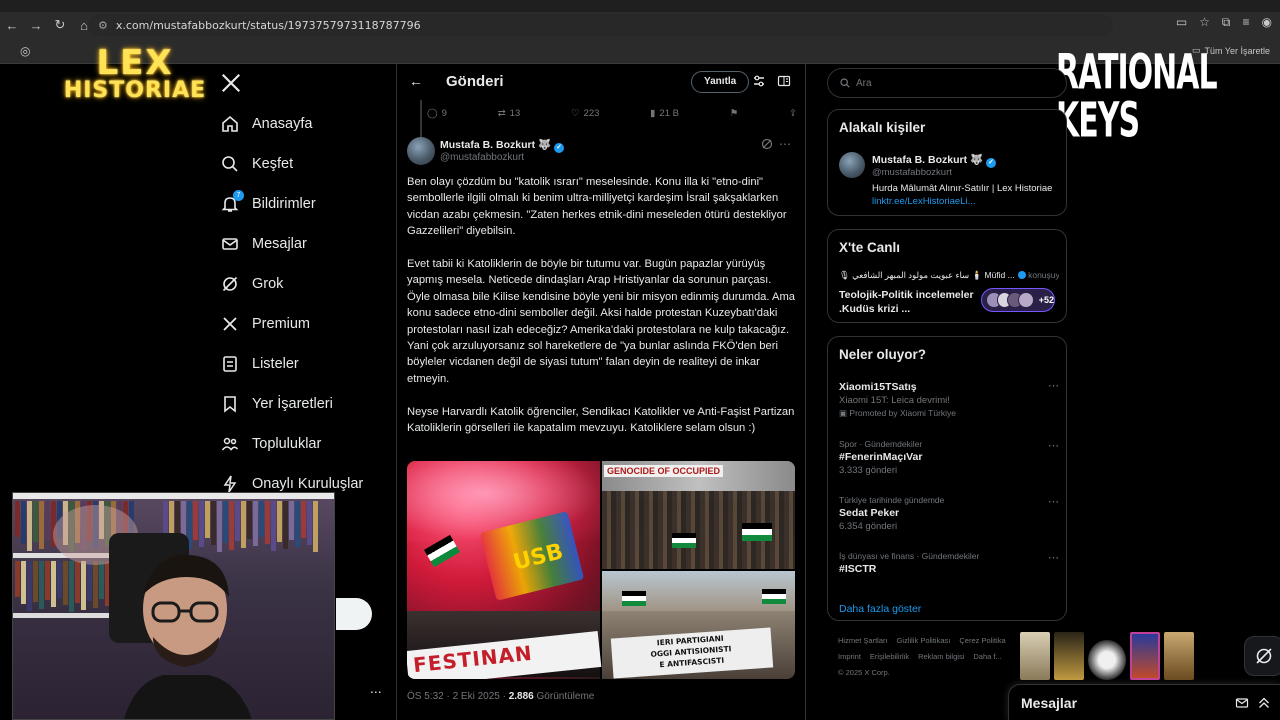  Describe the element at coordinates (230, 484) in the screenshot. I see `bolt-icon` at that location.